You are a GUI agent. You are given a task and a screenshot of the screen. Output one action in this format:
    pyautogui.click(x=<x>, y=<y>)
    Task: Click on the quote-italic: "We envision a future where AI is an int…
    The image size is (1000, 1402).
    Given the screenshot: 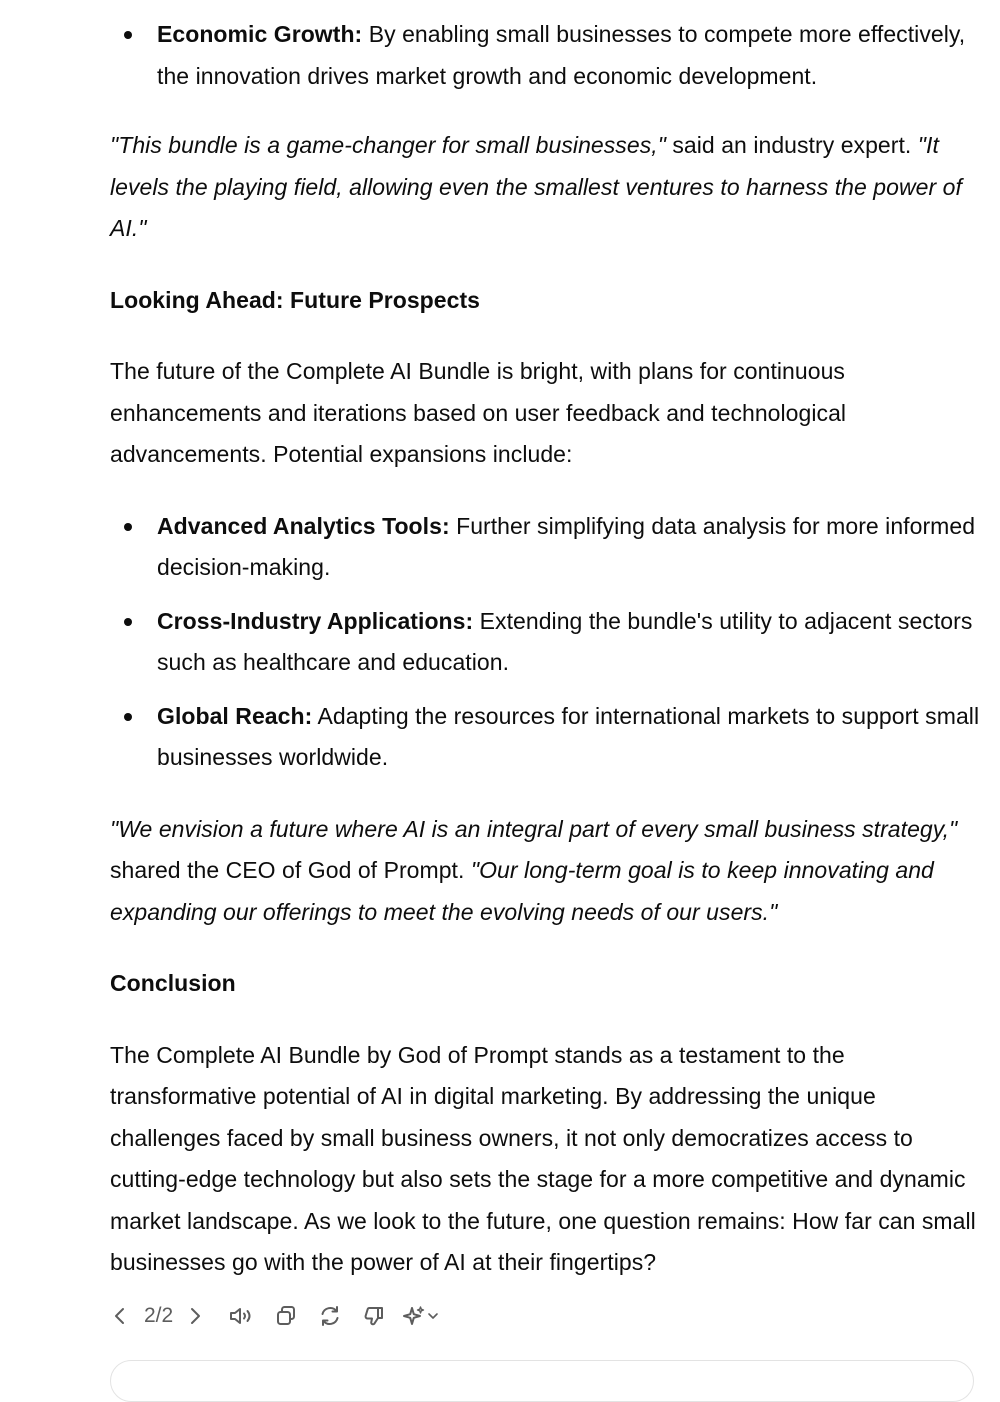 What is the action you would take?
    pyautogui.click(x=534, y=828)
    